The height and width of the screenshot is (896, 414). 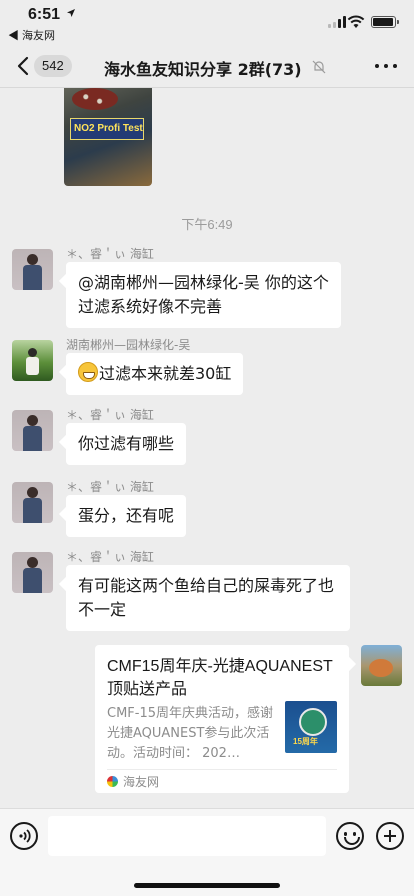 What do you see at coordinates (337, 22) in the screenshot?
I see `cellular-signal-icon` at bounding box center [337, 22].